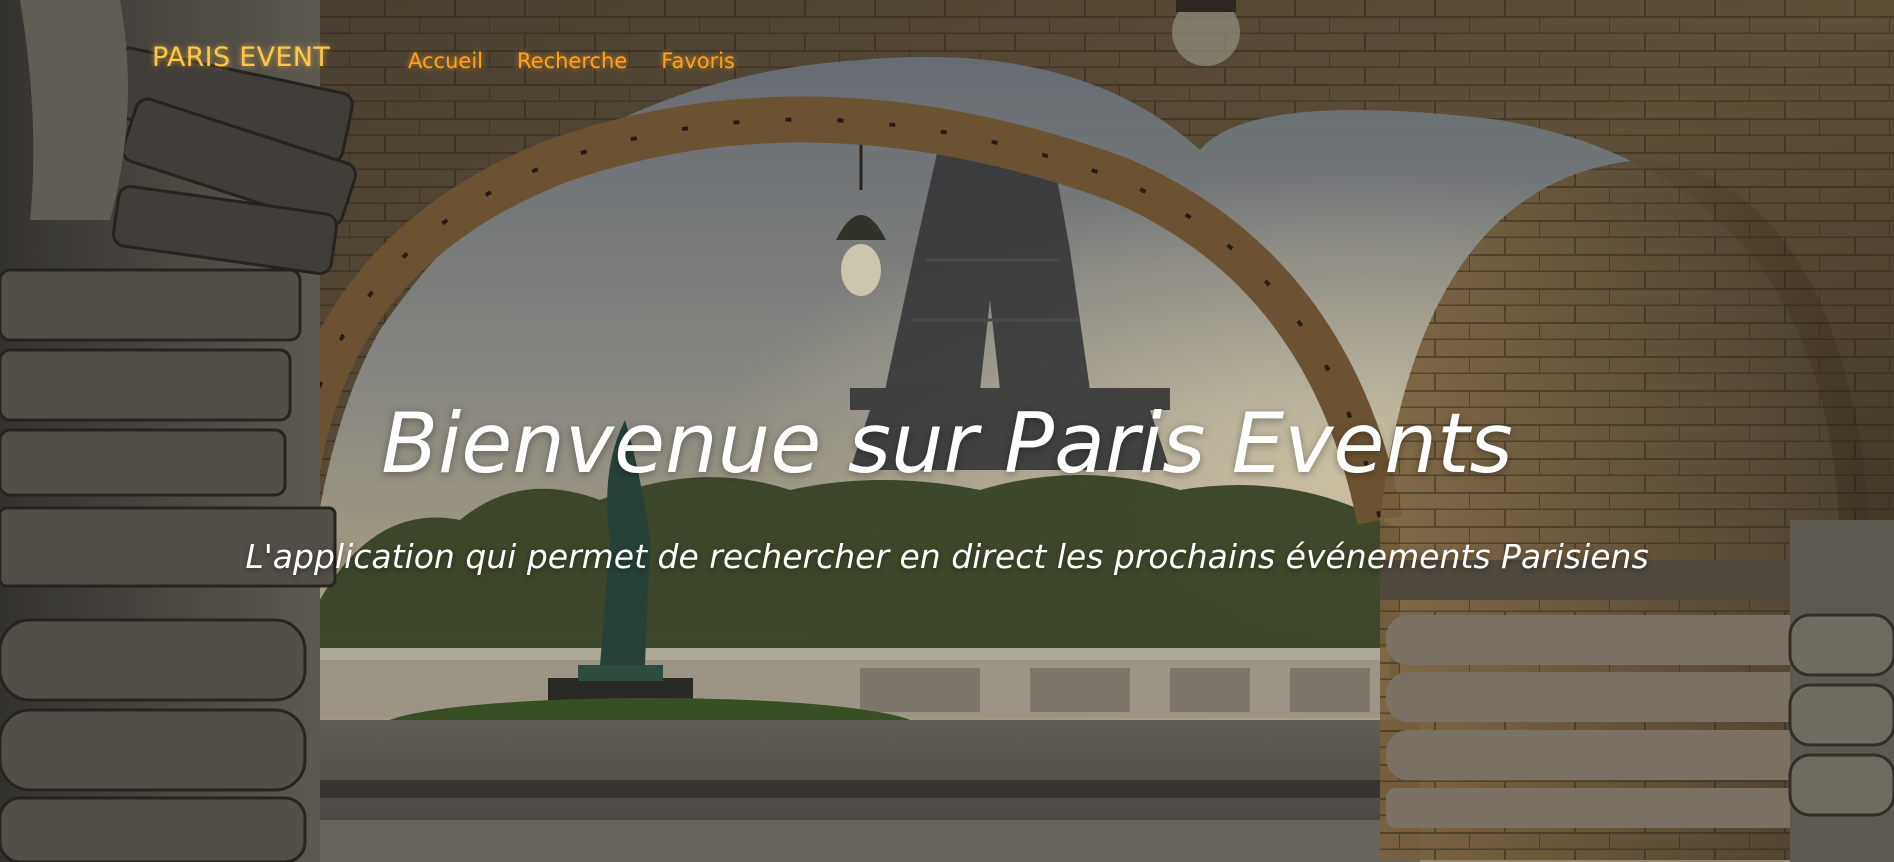 This screenshot has width=1894, height=862. Describe the element at coordinates (241, 57) in the screenshot. I see `brand-logo-link: PARIS EVENT` at that location.